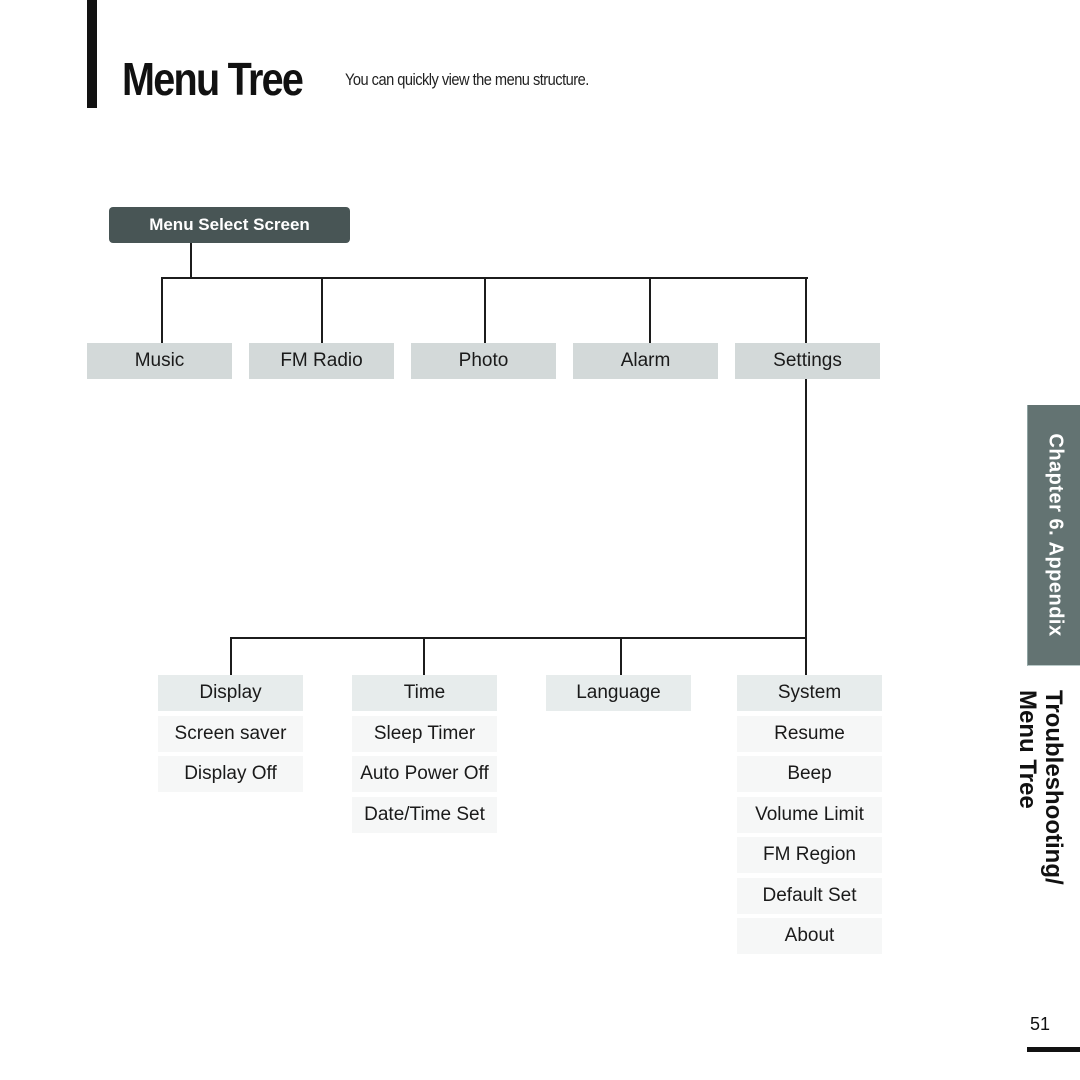 Image resolution: width=1080 pixels, height=1080 pixels. Describe the element at coordinates (229, 225) in the screenshot. I see `tree-root-menu-select-screen: Menu Select Screen` at that location.